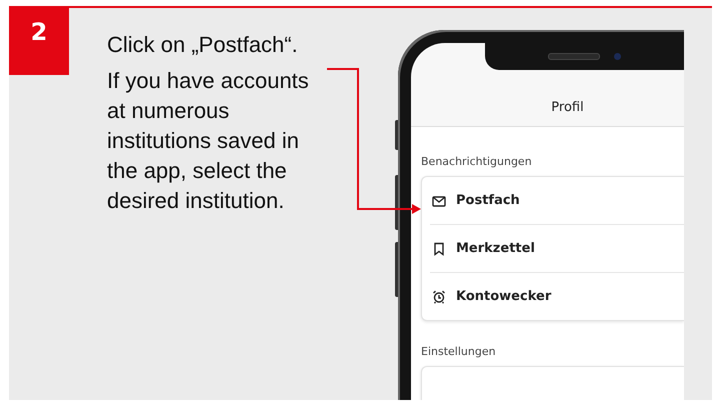  Describe the element at coordinates (553, 200) in the screenshot. I see `menu-item: Postfach` at that location.